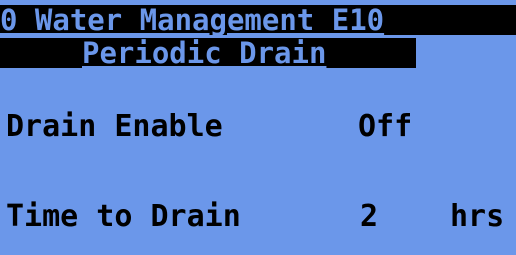 The width and height of the screenshot is (516, 255). Describe the element at coordinates (123, 216) in the screenshot. I see `param-label: Time to Drain` at that location.